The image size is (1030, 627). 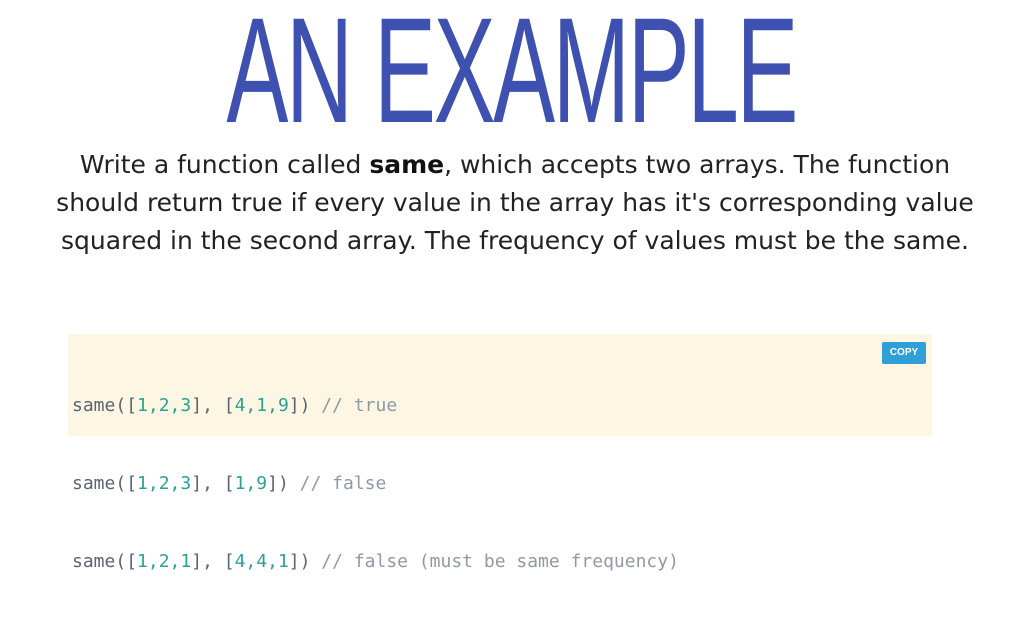 What do you see at coordinates (407, 164) in the screenshot?
I see `function-name-highlight: same` at bounding box center [407, 164].